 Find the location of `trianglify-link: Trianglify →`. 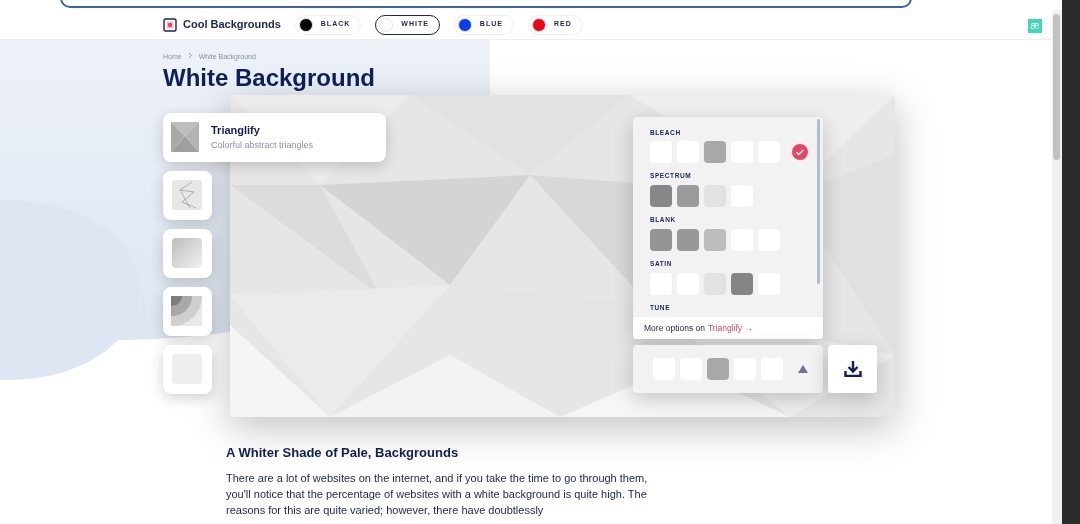

trianglify-link: Trianglify → is located at coordinates (730, 327).